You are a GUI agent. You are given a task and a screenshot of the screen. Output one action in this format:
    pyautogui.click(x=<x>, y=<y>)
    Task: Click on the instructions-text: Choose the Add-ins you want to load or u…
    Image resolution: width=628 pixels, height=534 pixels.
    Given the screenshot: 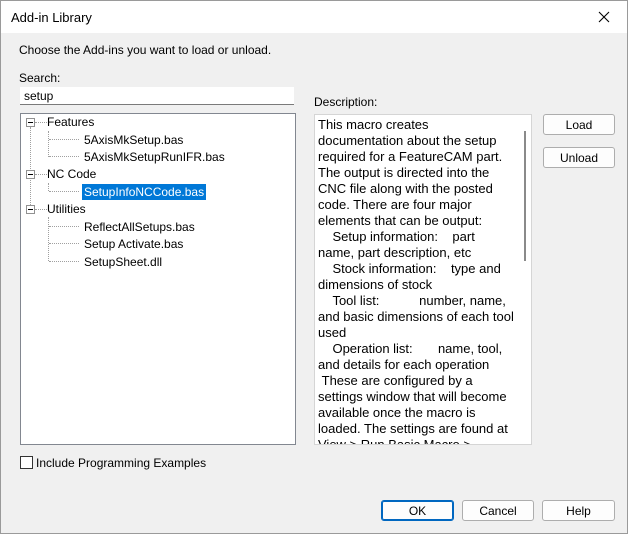 What is the action you would take?
    pyautogui.click(x=145, y=50)
    